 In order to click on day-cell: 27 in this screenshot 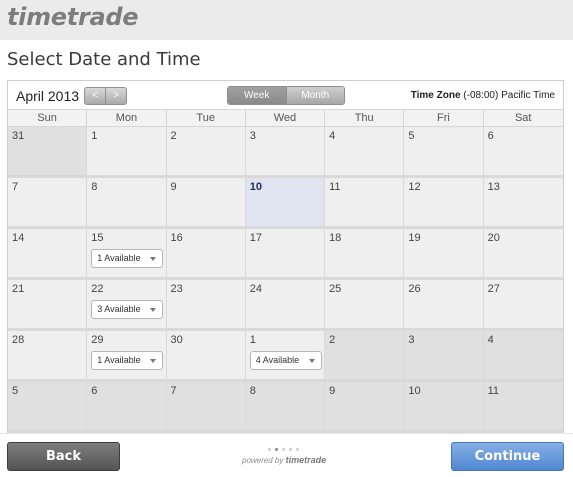, I will do `click(523, 304)`.